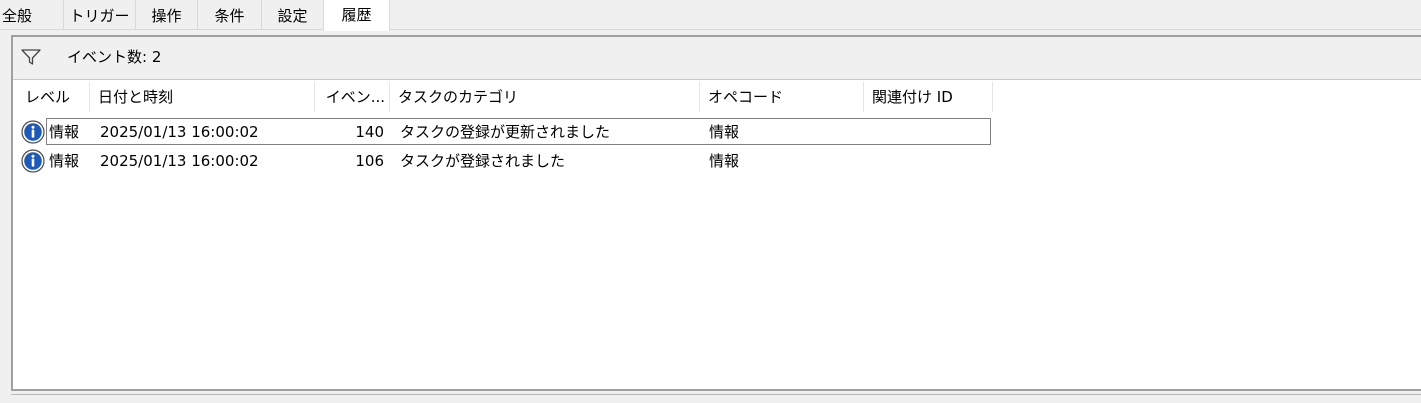 Image resolution: width=1421 pixels, height=403 pixels. What do you see at coordinates (710, 15) in the screenshot?
I see `tab-strip: 全般 トリガー 操作 条件 設定 履歴` at bounding box center [710, 15].